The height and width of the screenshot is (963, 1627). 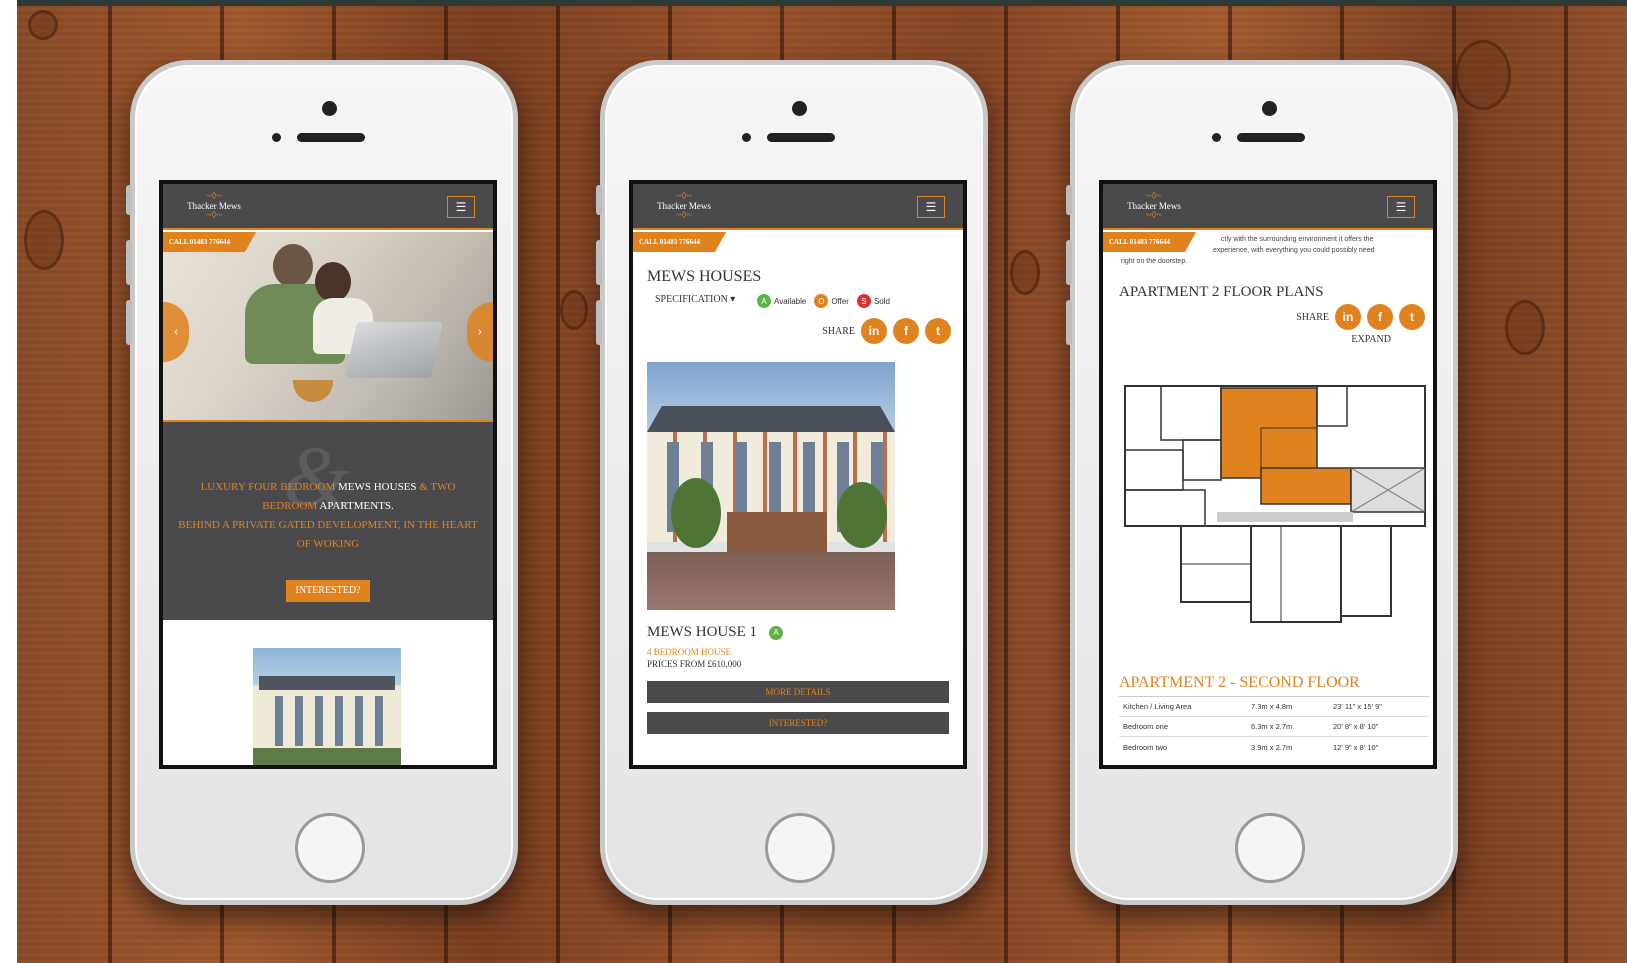 What do you see at coordinates (1146, 726) in the screenshot?
I see `room-name: Bedroom one` at bounding box center [1146, 726].